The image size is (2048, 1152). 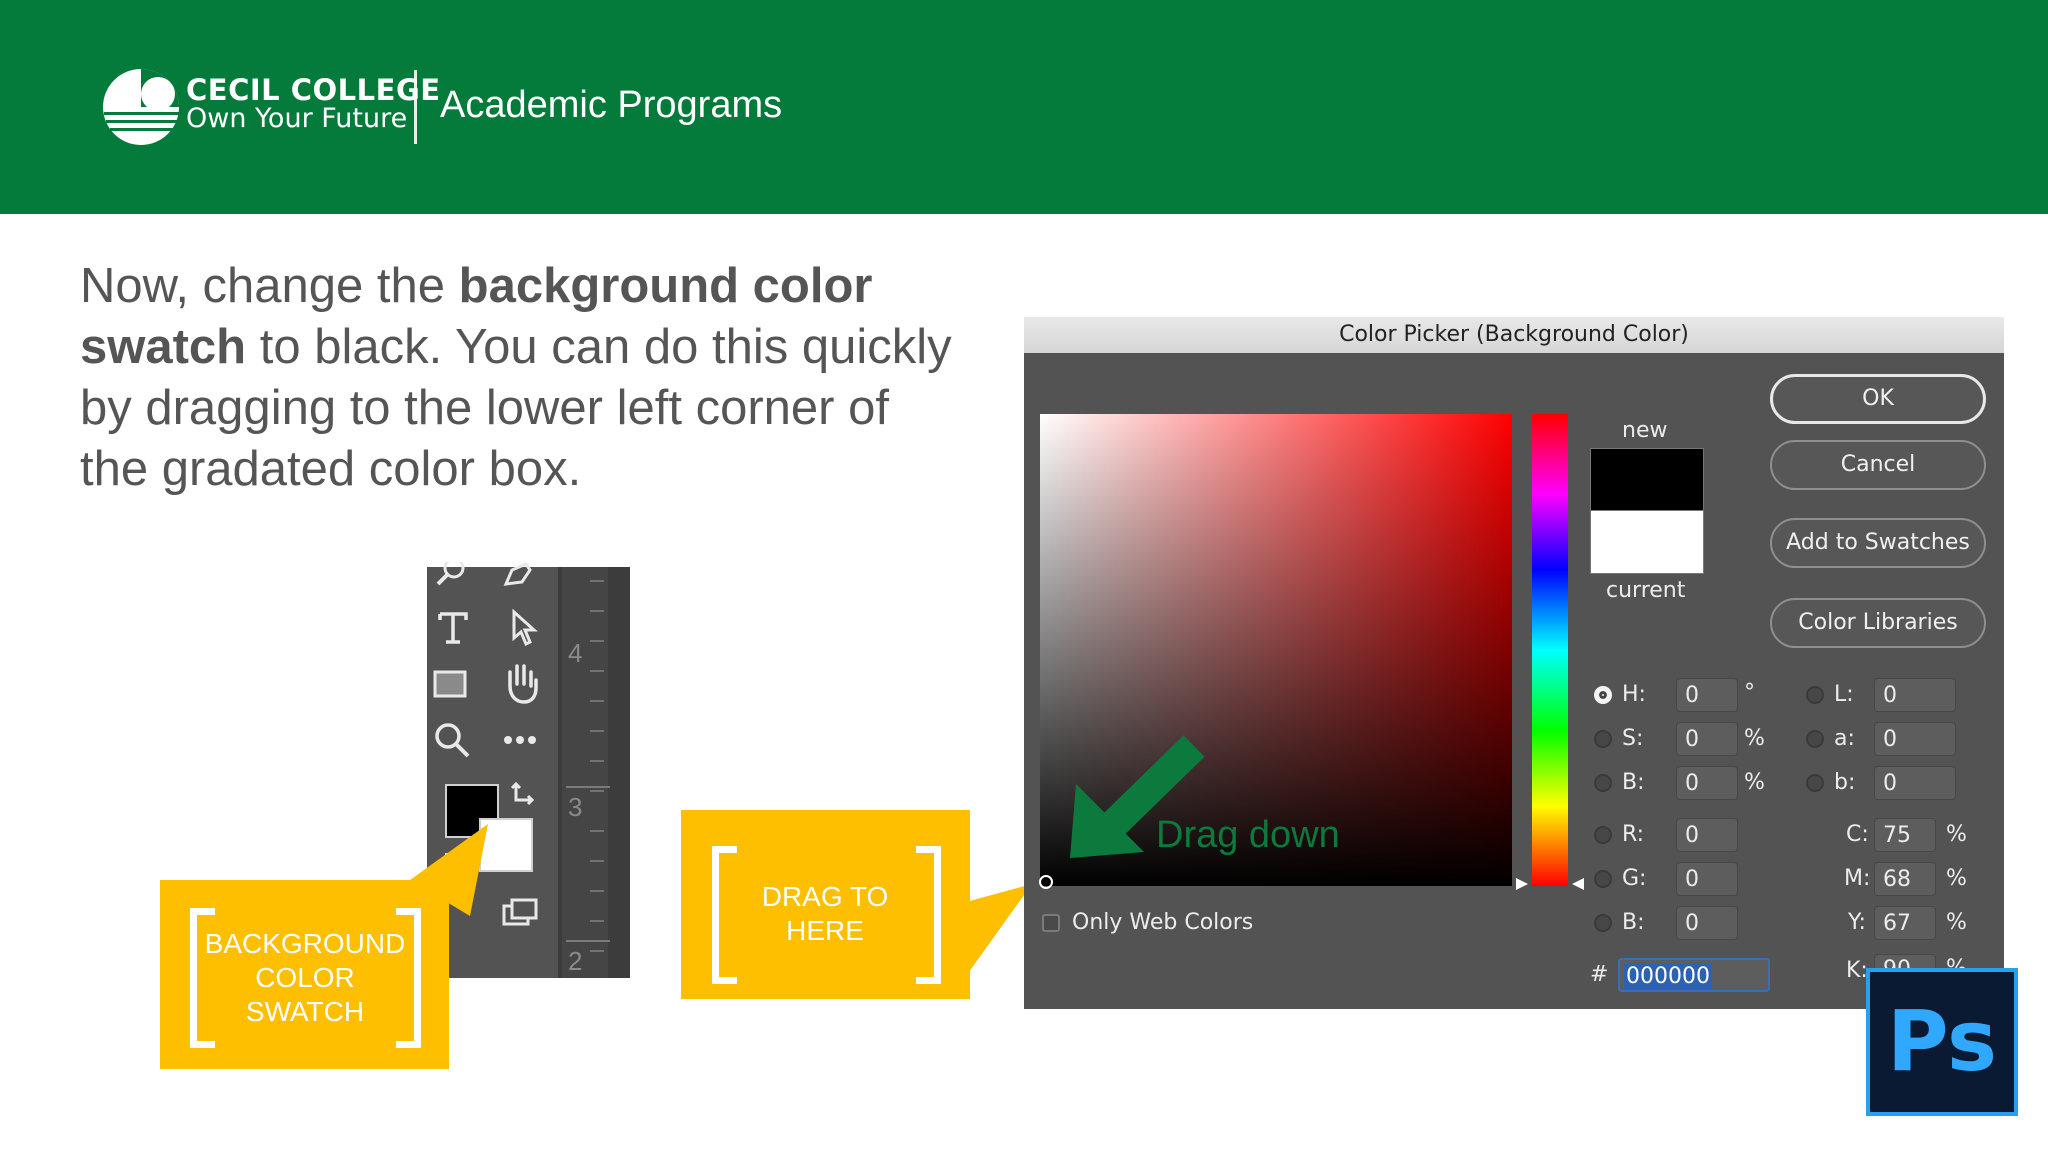 What do you see at coordinates (1248, 835) in the screenshot?
I see `drag-down-label: Drag down` at bounding box center [1248, 835].